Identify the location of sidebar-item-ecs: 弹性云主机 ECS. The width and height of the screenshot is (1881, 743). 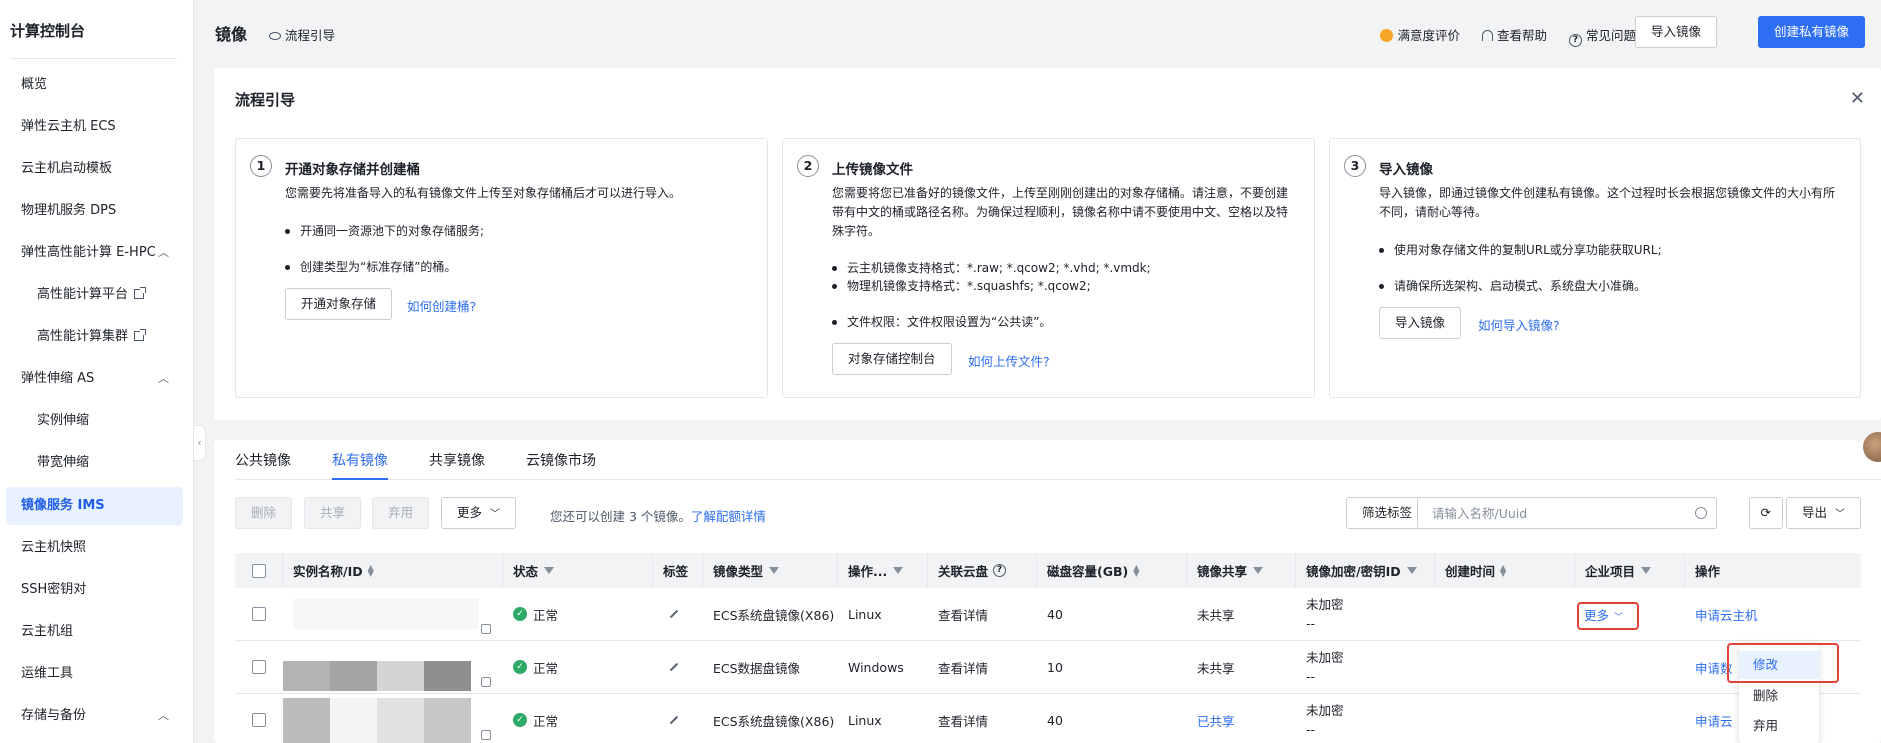
(94, 127).